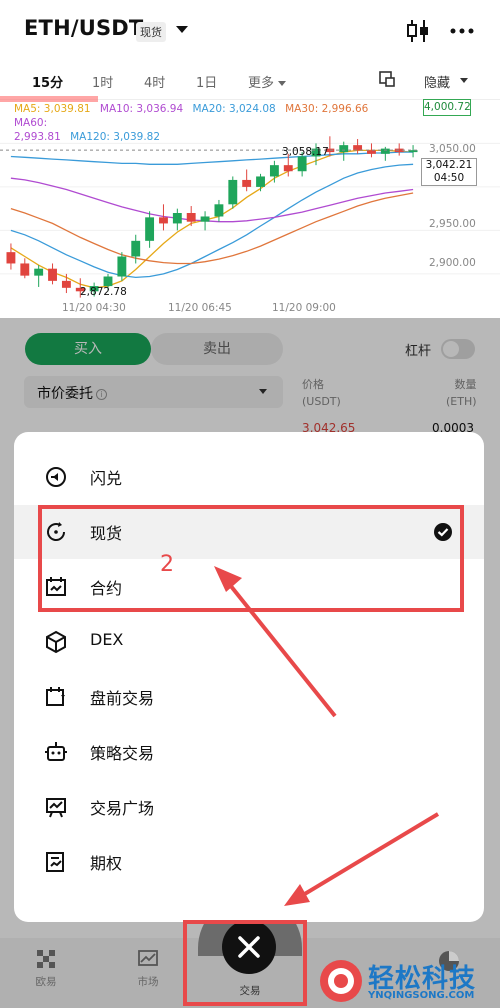  Describe the element at coordinates (452, 149) in the screenshot. I see `y-tick-label: 3,050.00` at that location.